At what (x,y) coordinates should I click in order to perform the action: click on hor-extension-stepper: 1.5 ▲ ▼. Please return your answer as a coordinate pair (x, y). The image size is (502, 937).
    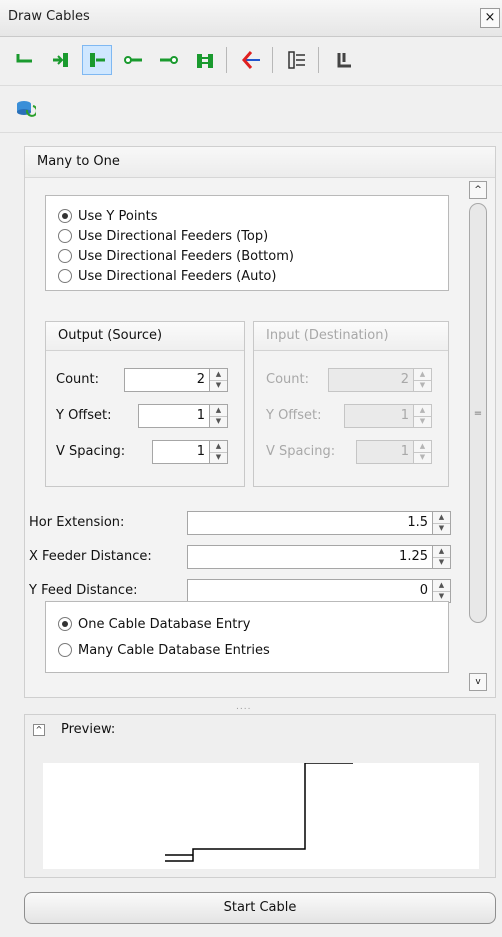
    Looking at the image, I should click on (319, 523).